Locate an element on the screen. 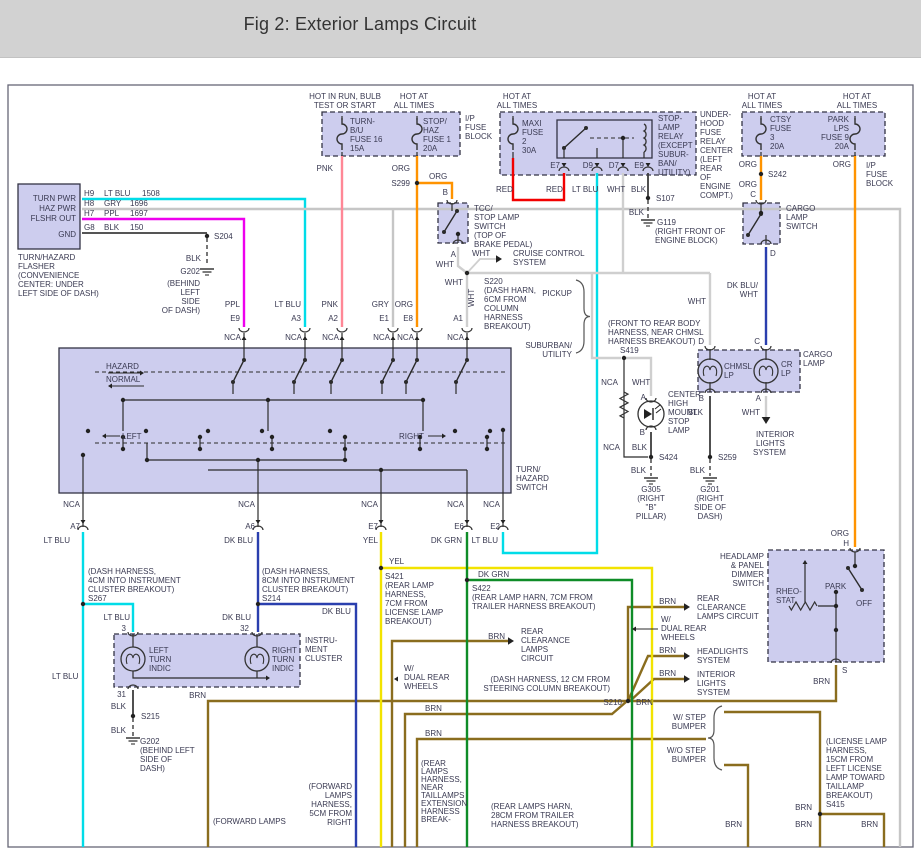  label: CRUISE CONTROL is located at coordinates (549, 253).